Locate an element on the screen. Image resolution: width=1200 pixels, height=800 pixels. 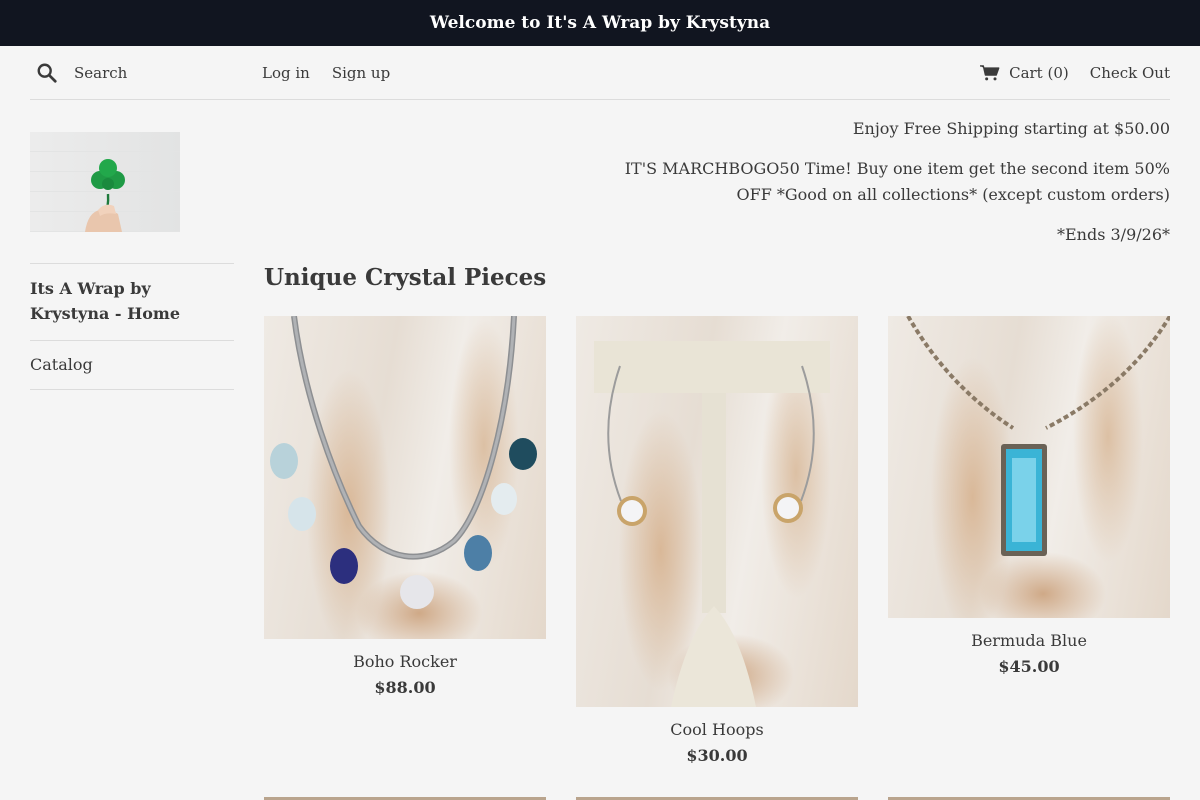
cart-area: Cart (0) Check Out is located at coordinates (1075, 73).